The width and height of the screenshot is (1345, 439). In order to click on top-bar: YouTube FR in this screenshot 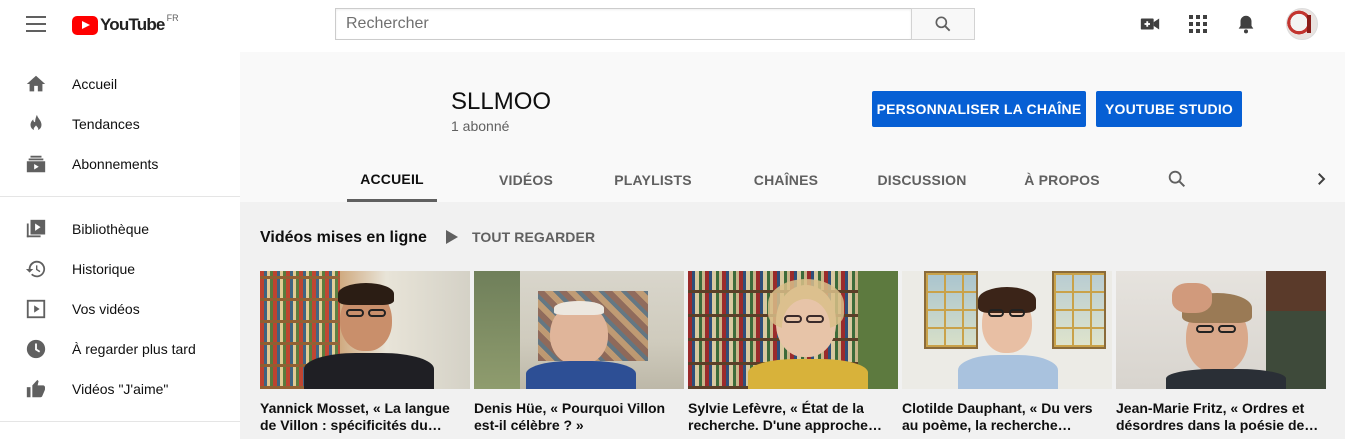, I will do `click(672, 26)`.